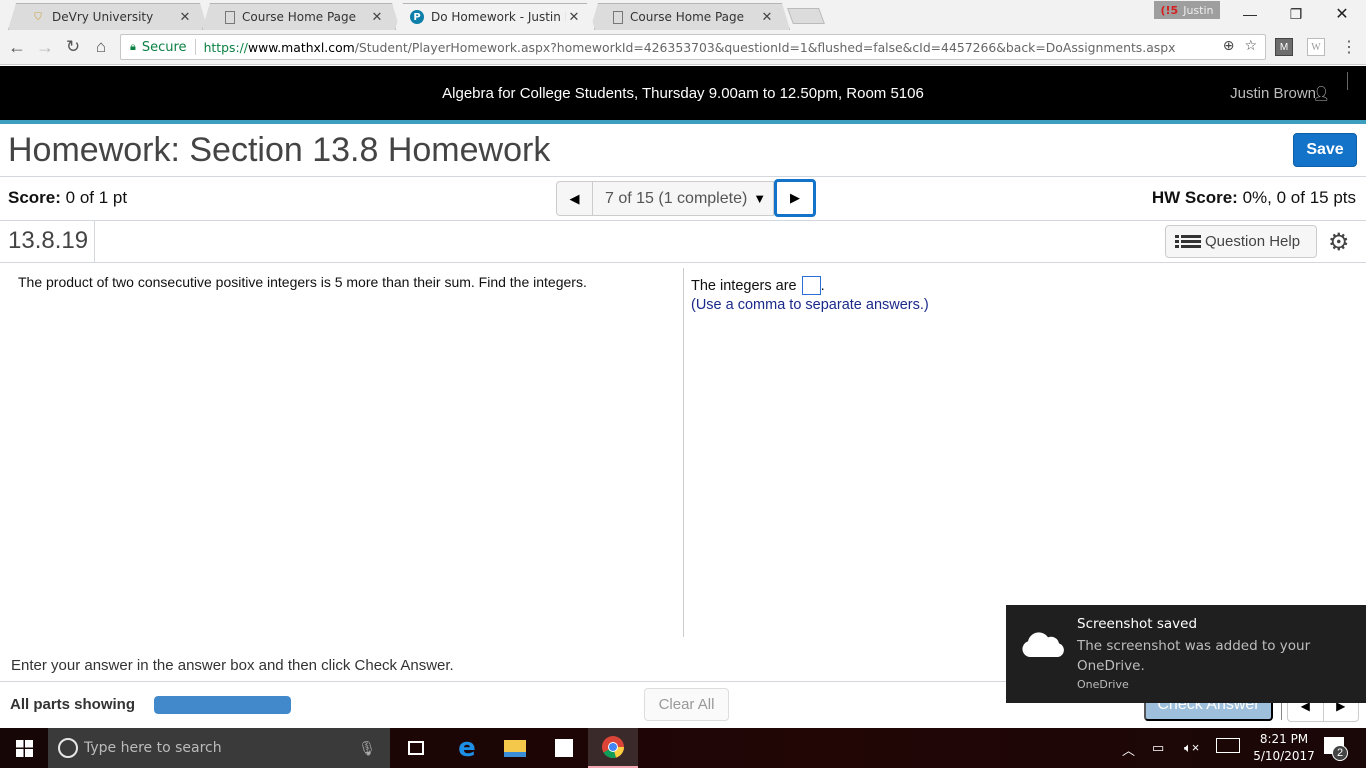  I want to click on store-button, so click(564, 748).